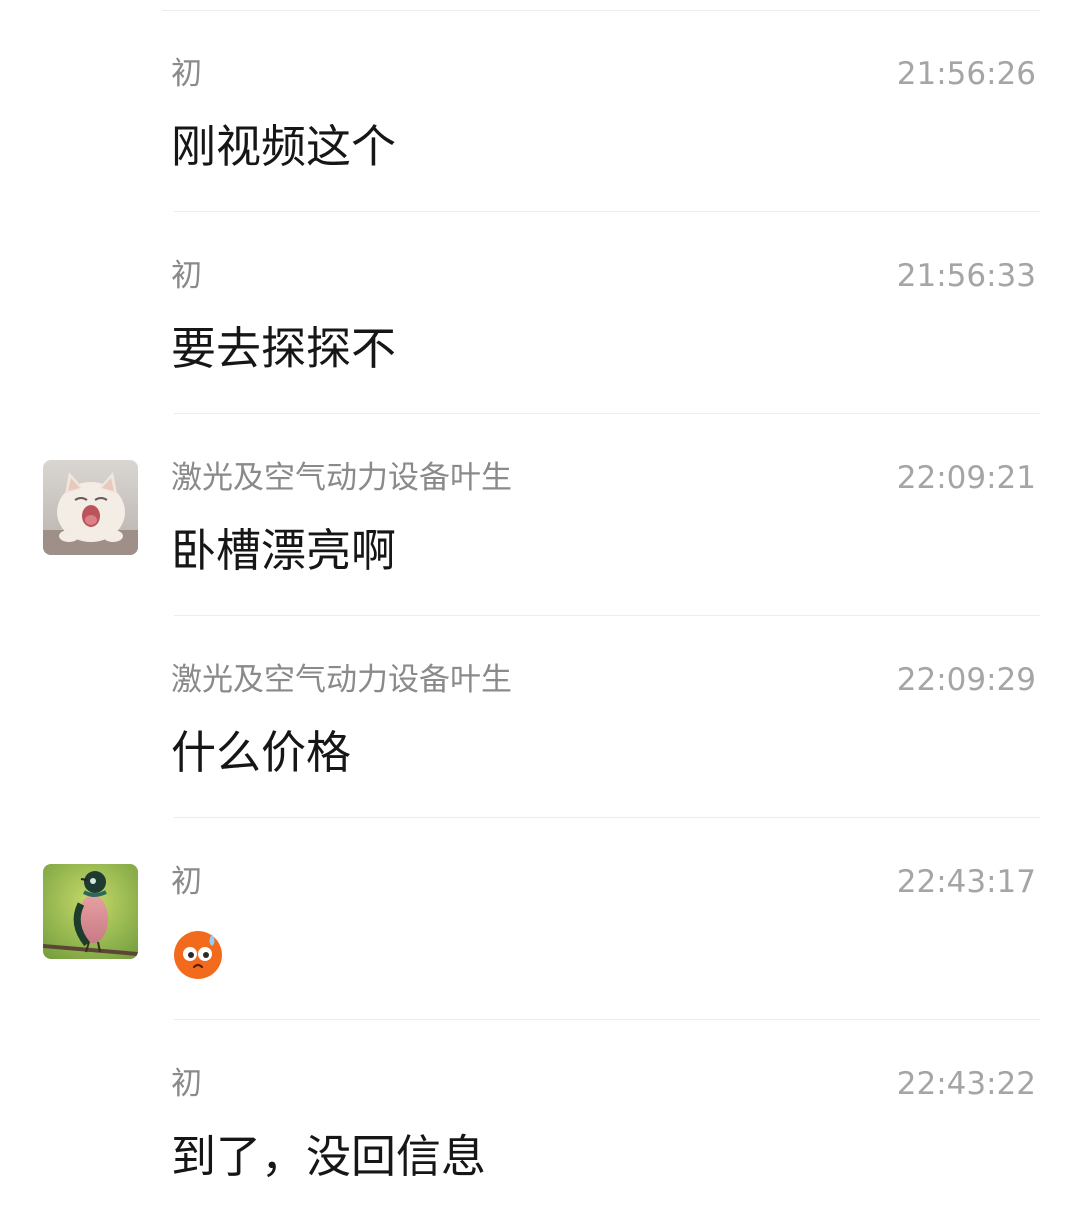 Image resolution: width=1080 pixels, height=1222 pixels. What do you see at coordinates (283, 147) in the screenshot?
I see `message-text: 刚视频这个` at bounding box center [283, 147].